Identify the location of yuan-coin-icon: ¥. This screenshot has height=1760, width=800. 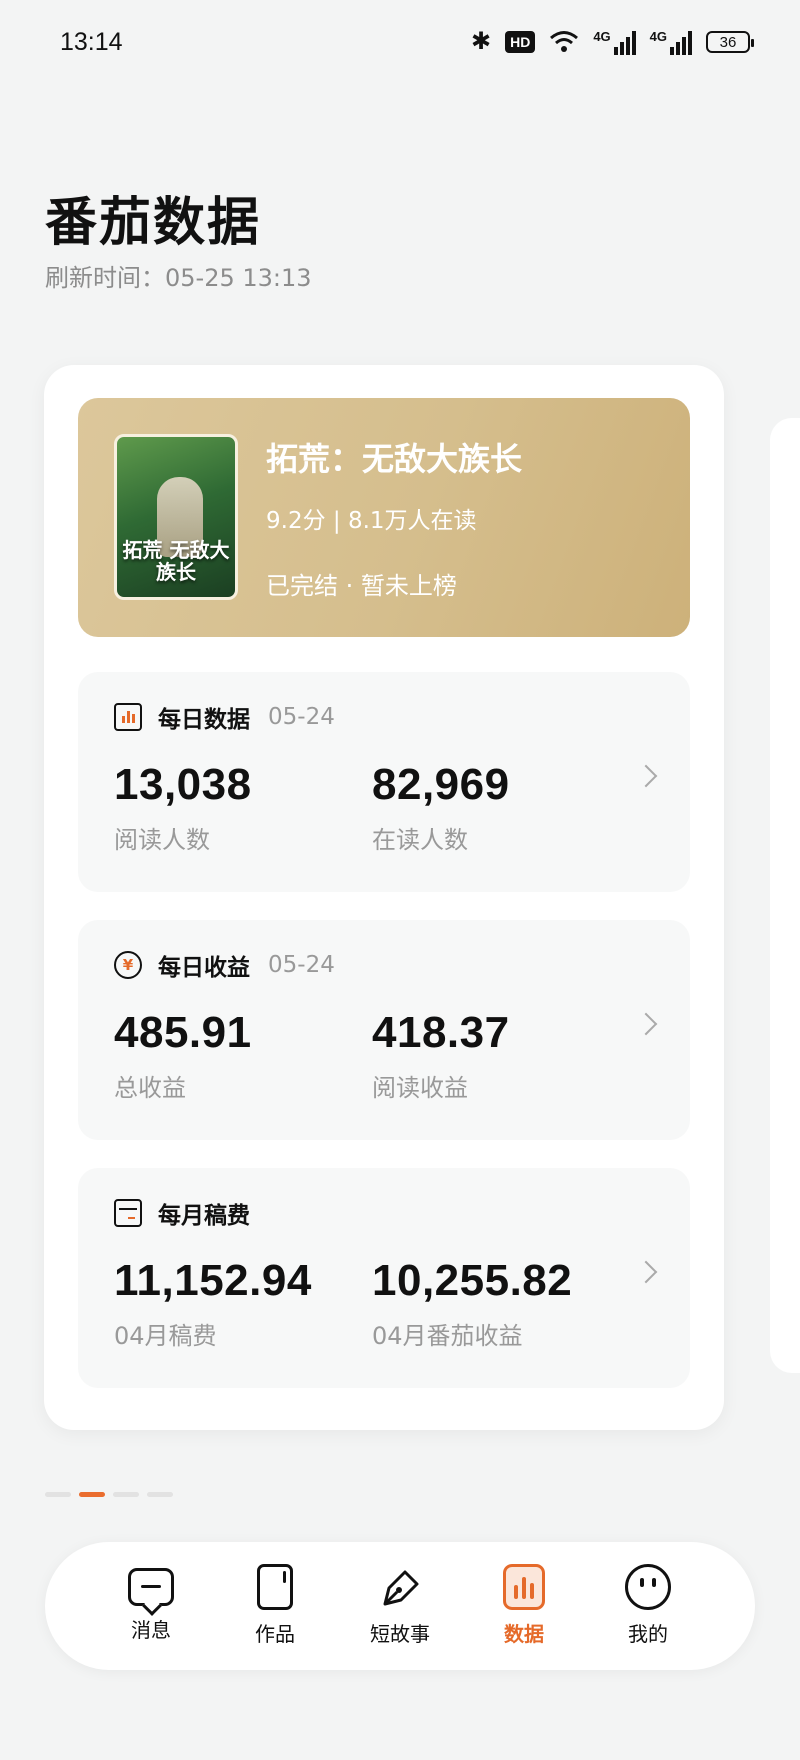
(128, 965).